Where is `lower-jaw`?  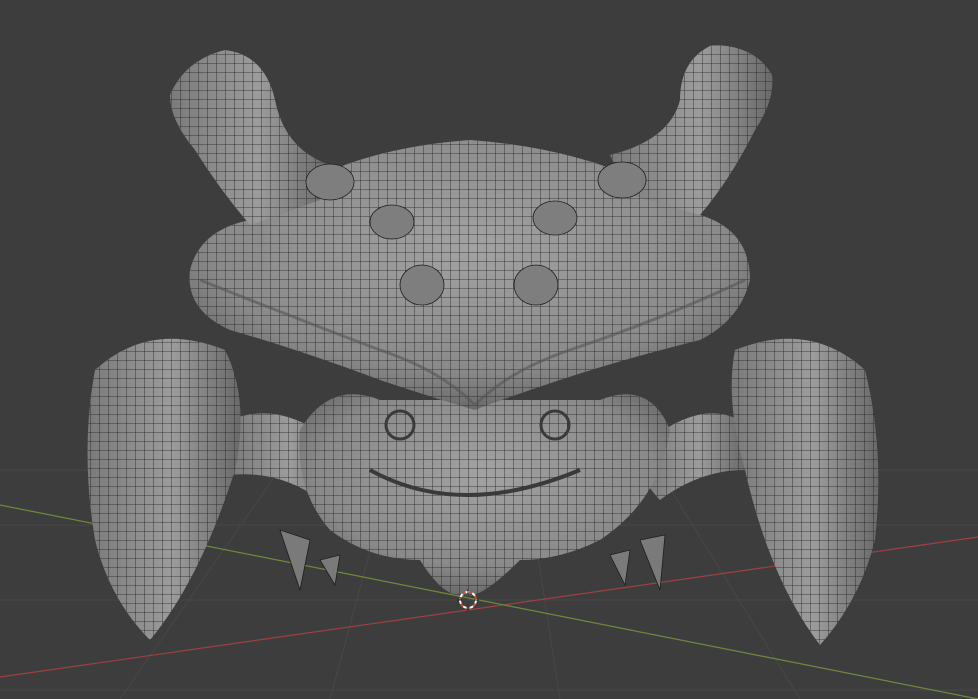
lower-jaw is located at coordinates (474, 495).